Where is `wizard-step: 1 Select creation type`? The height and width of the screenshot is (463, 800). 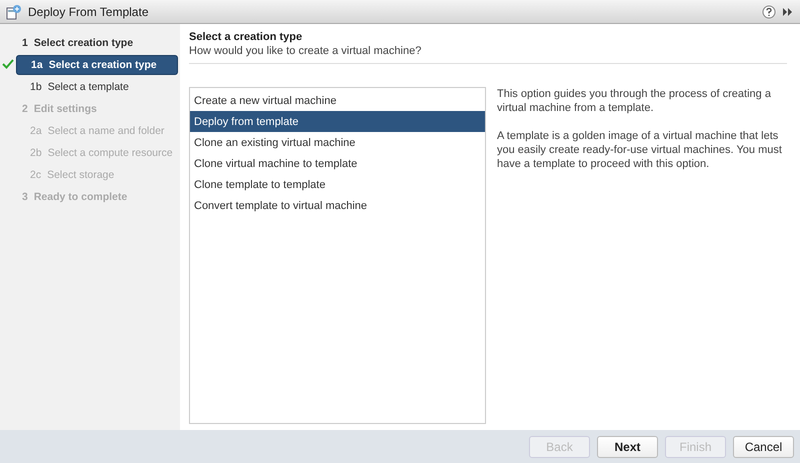
wizard-step: 1 Select creation type is located at coordinates (89, 43).